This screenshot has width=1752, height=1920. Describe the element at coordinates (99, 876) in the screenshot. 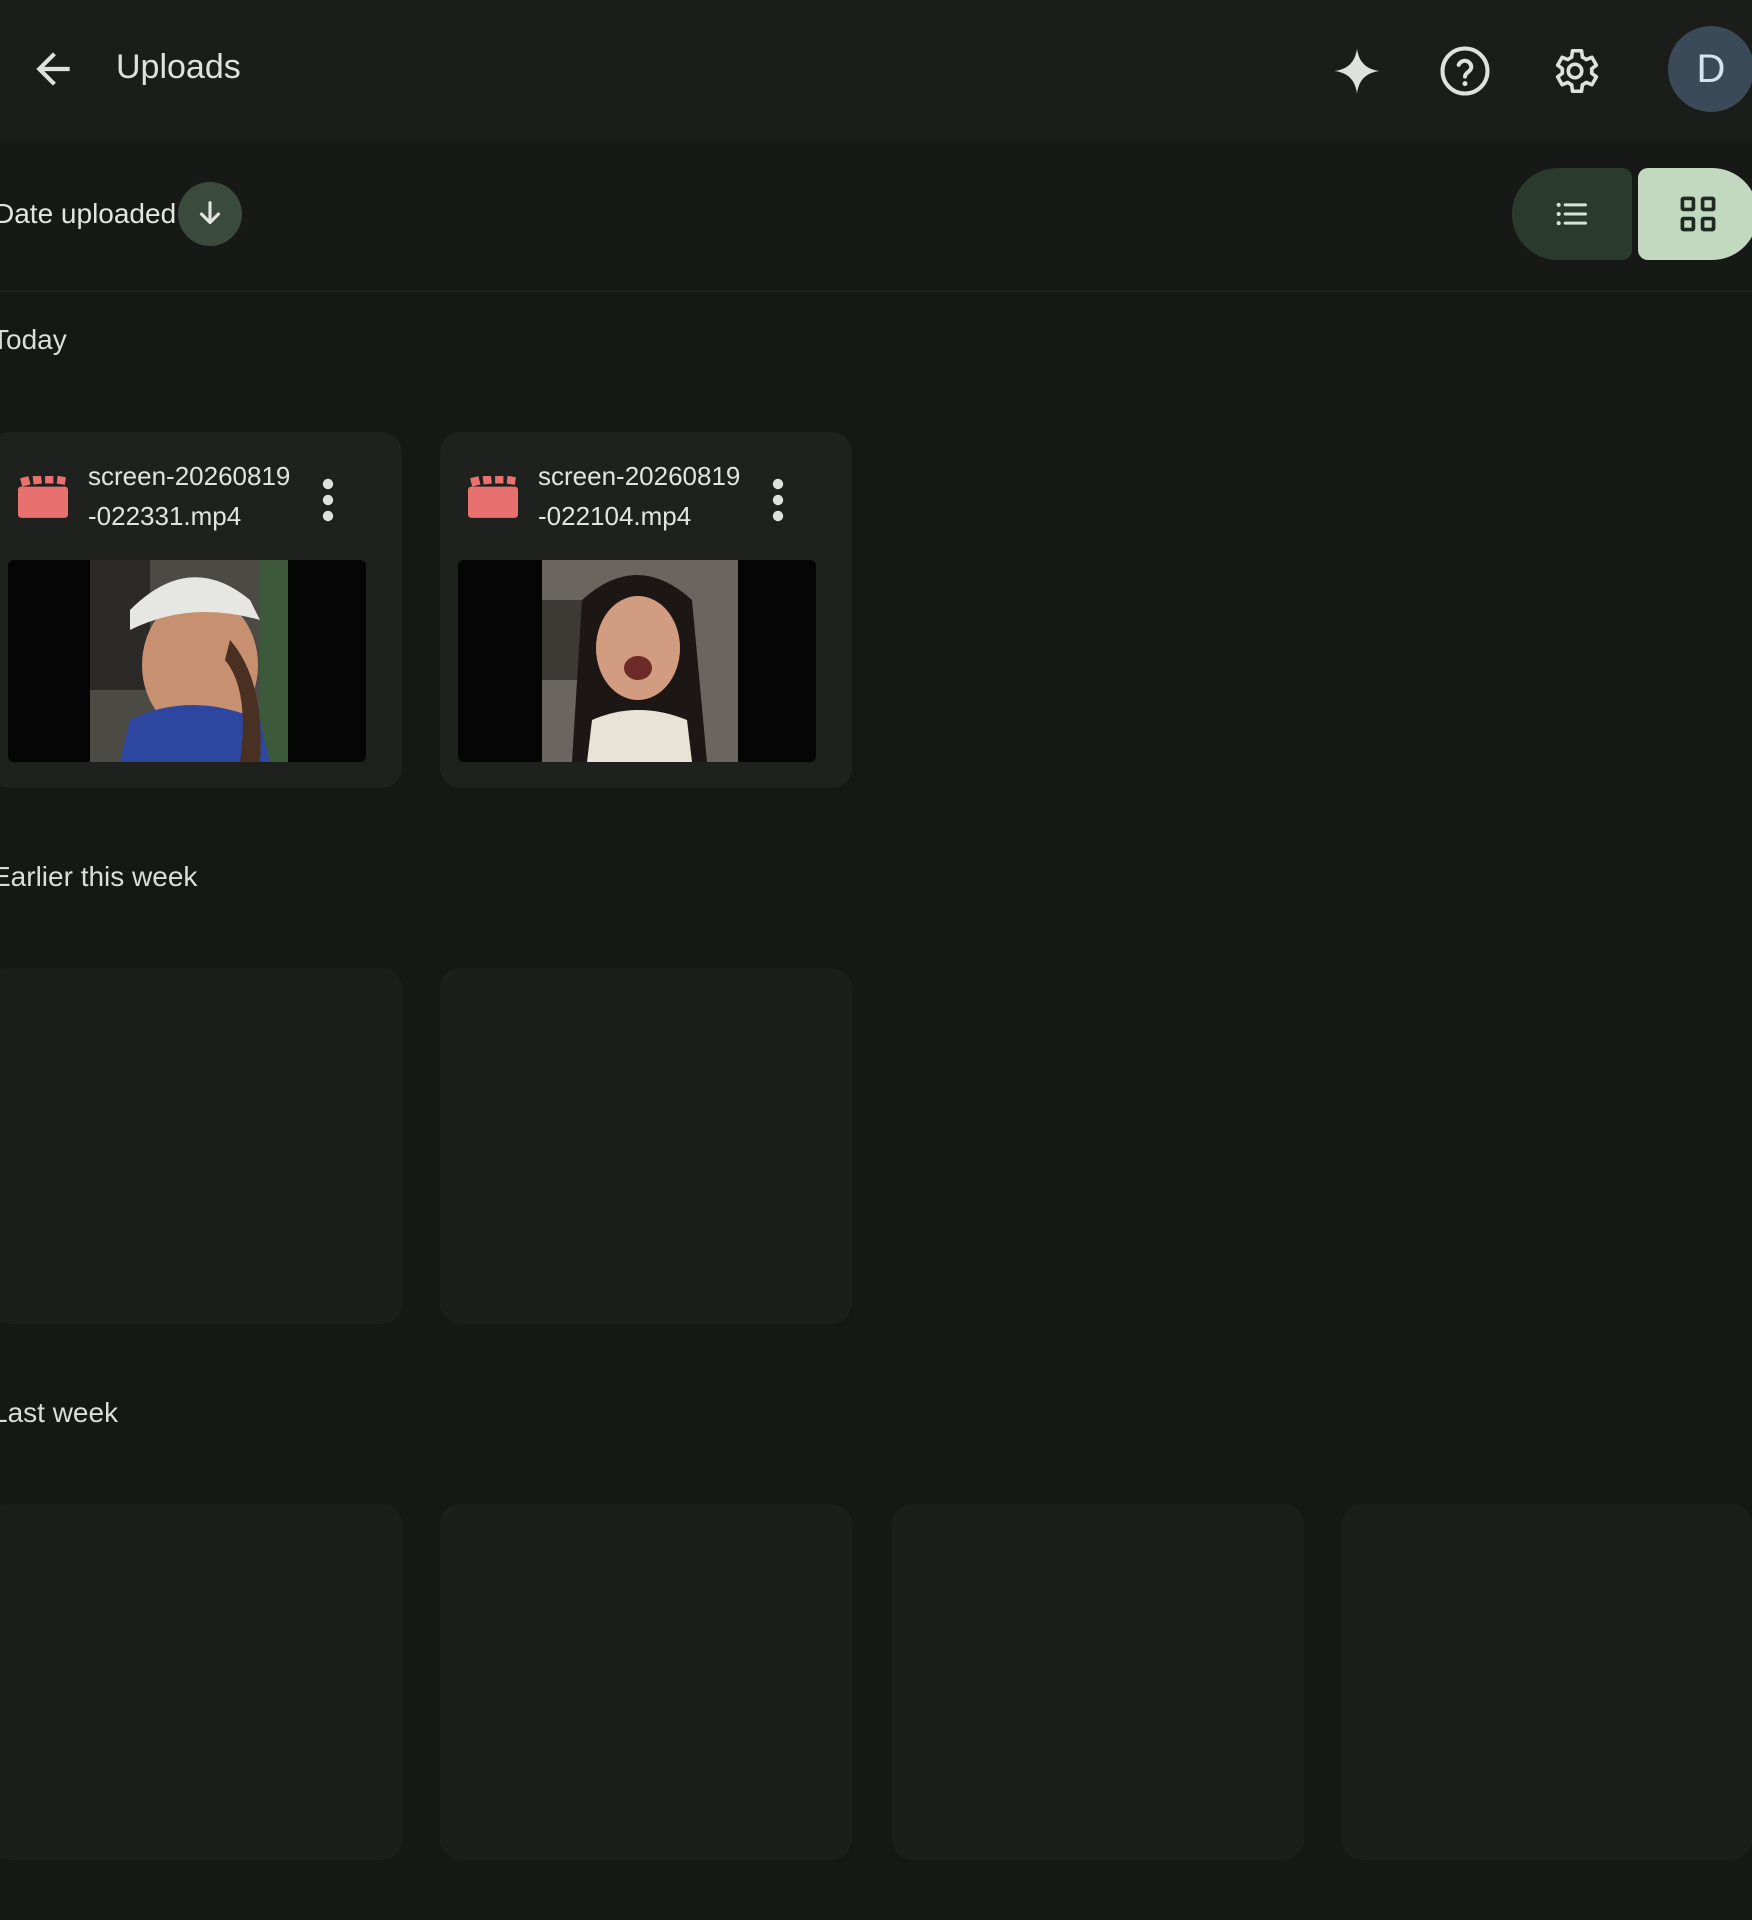

I see `section-header-earlier-this-week: Earlier this week` at that location.